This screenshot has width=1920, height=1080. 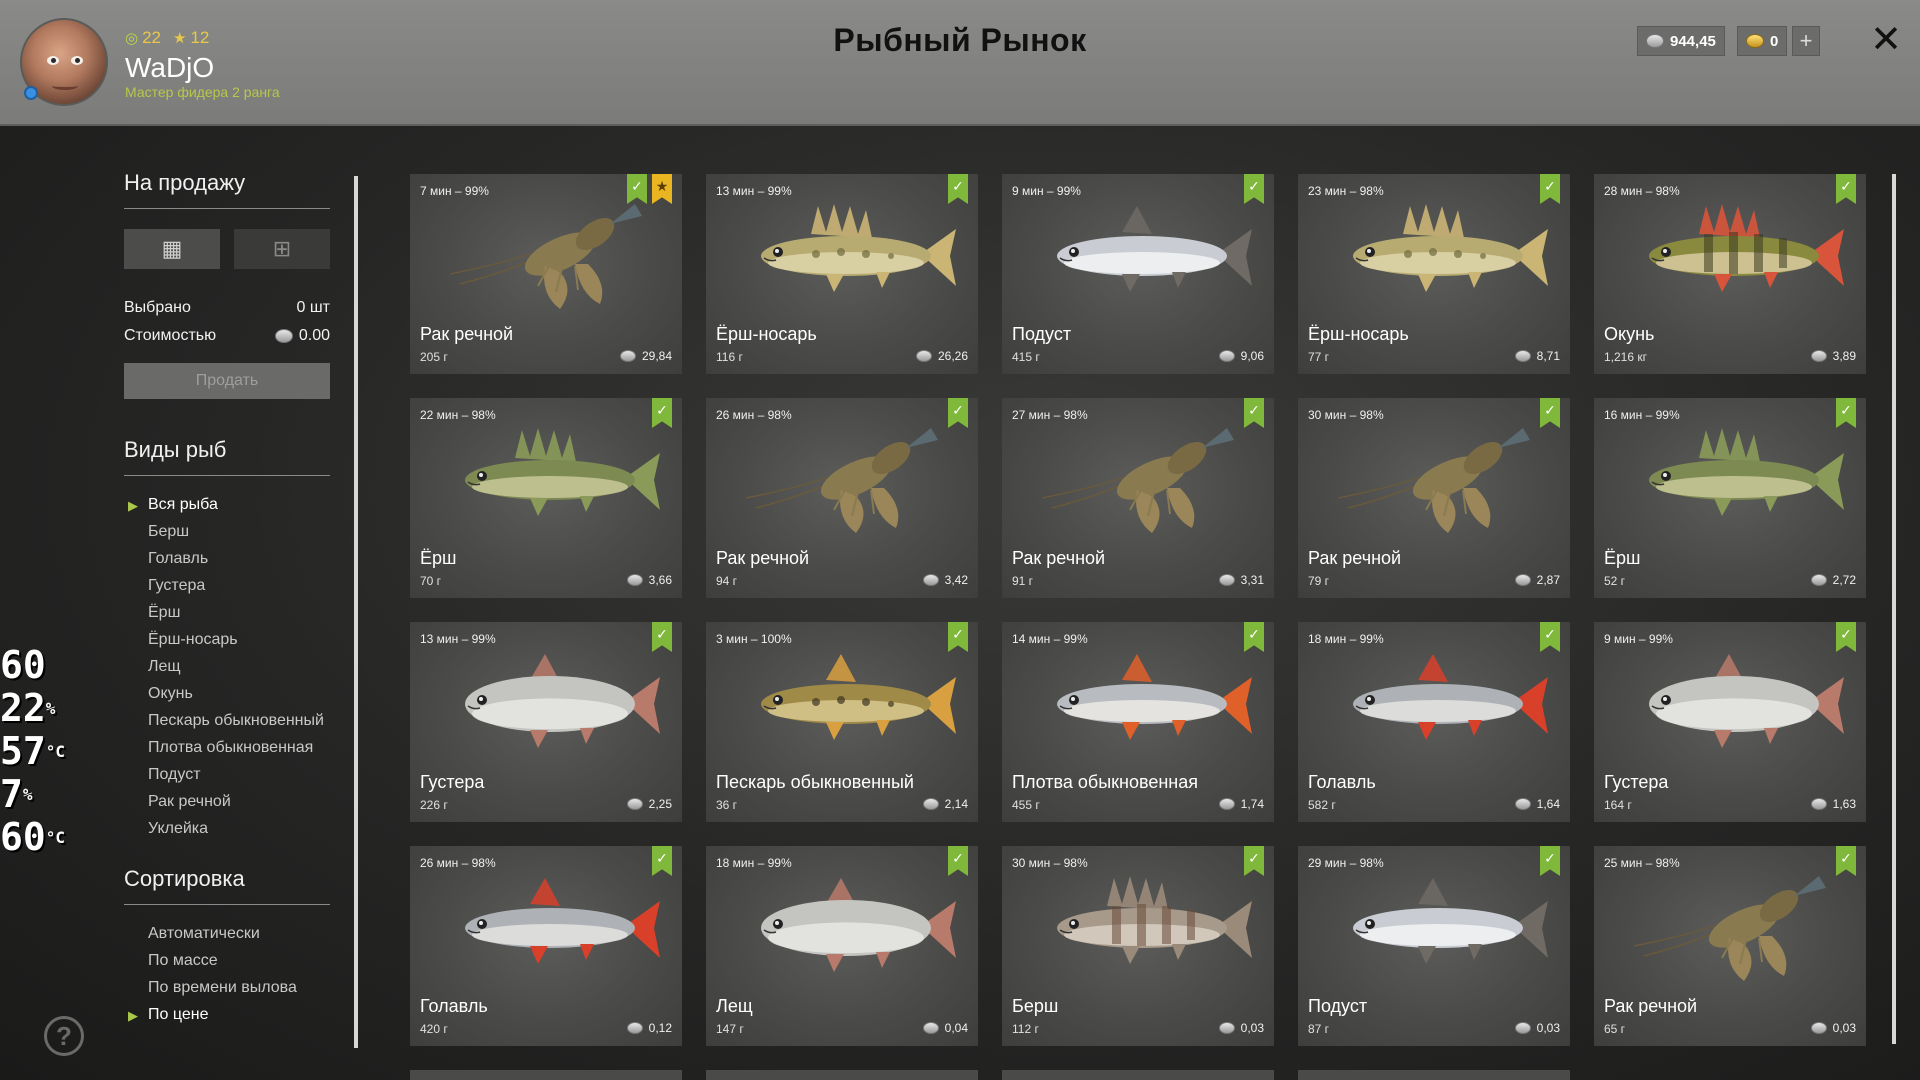 I want to click on sell-button: Продать, so click(x=227, y=381).